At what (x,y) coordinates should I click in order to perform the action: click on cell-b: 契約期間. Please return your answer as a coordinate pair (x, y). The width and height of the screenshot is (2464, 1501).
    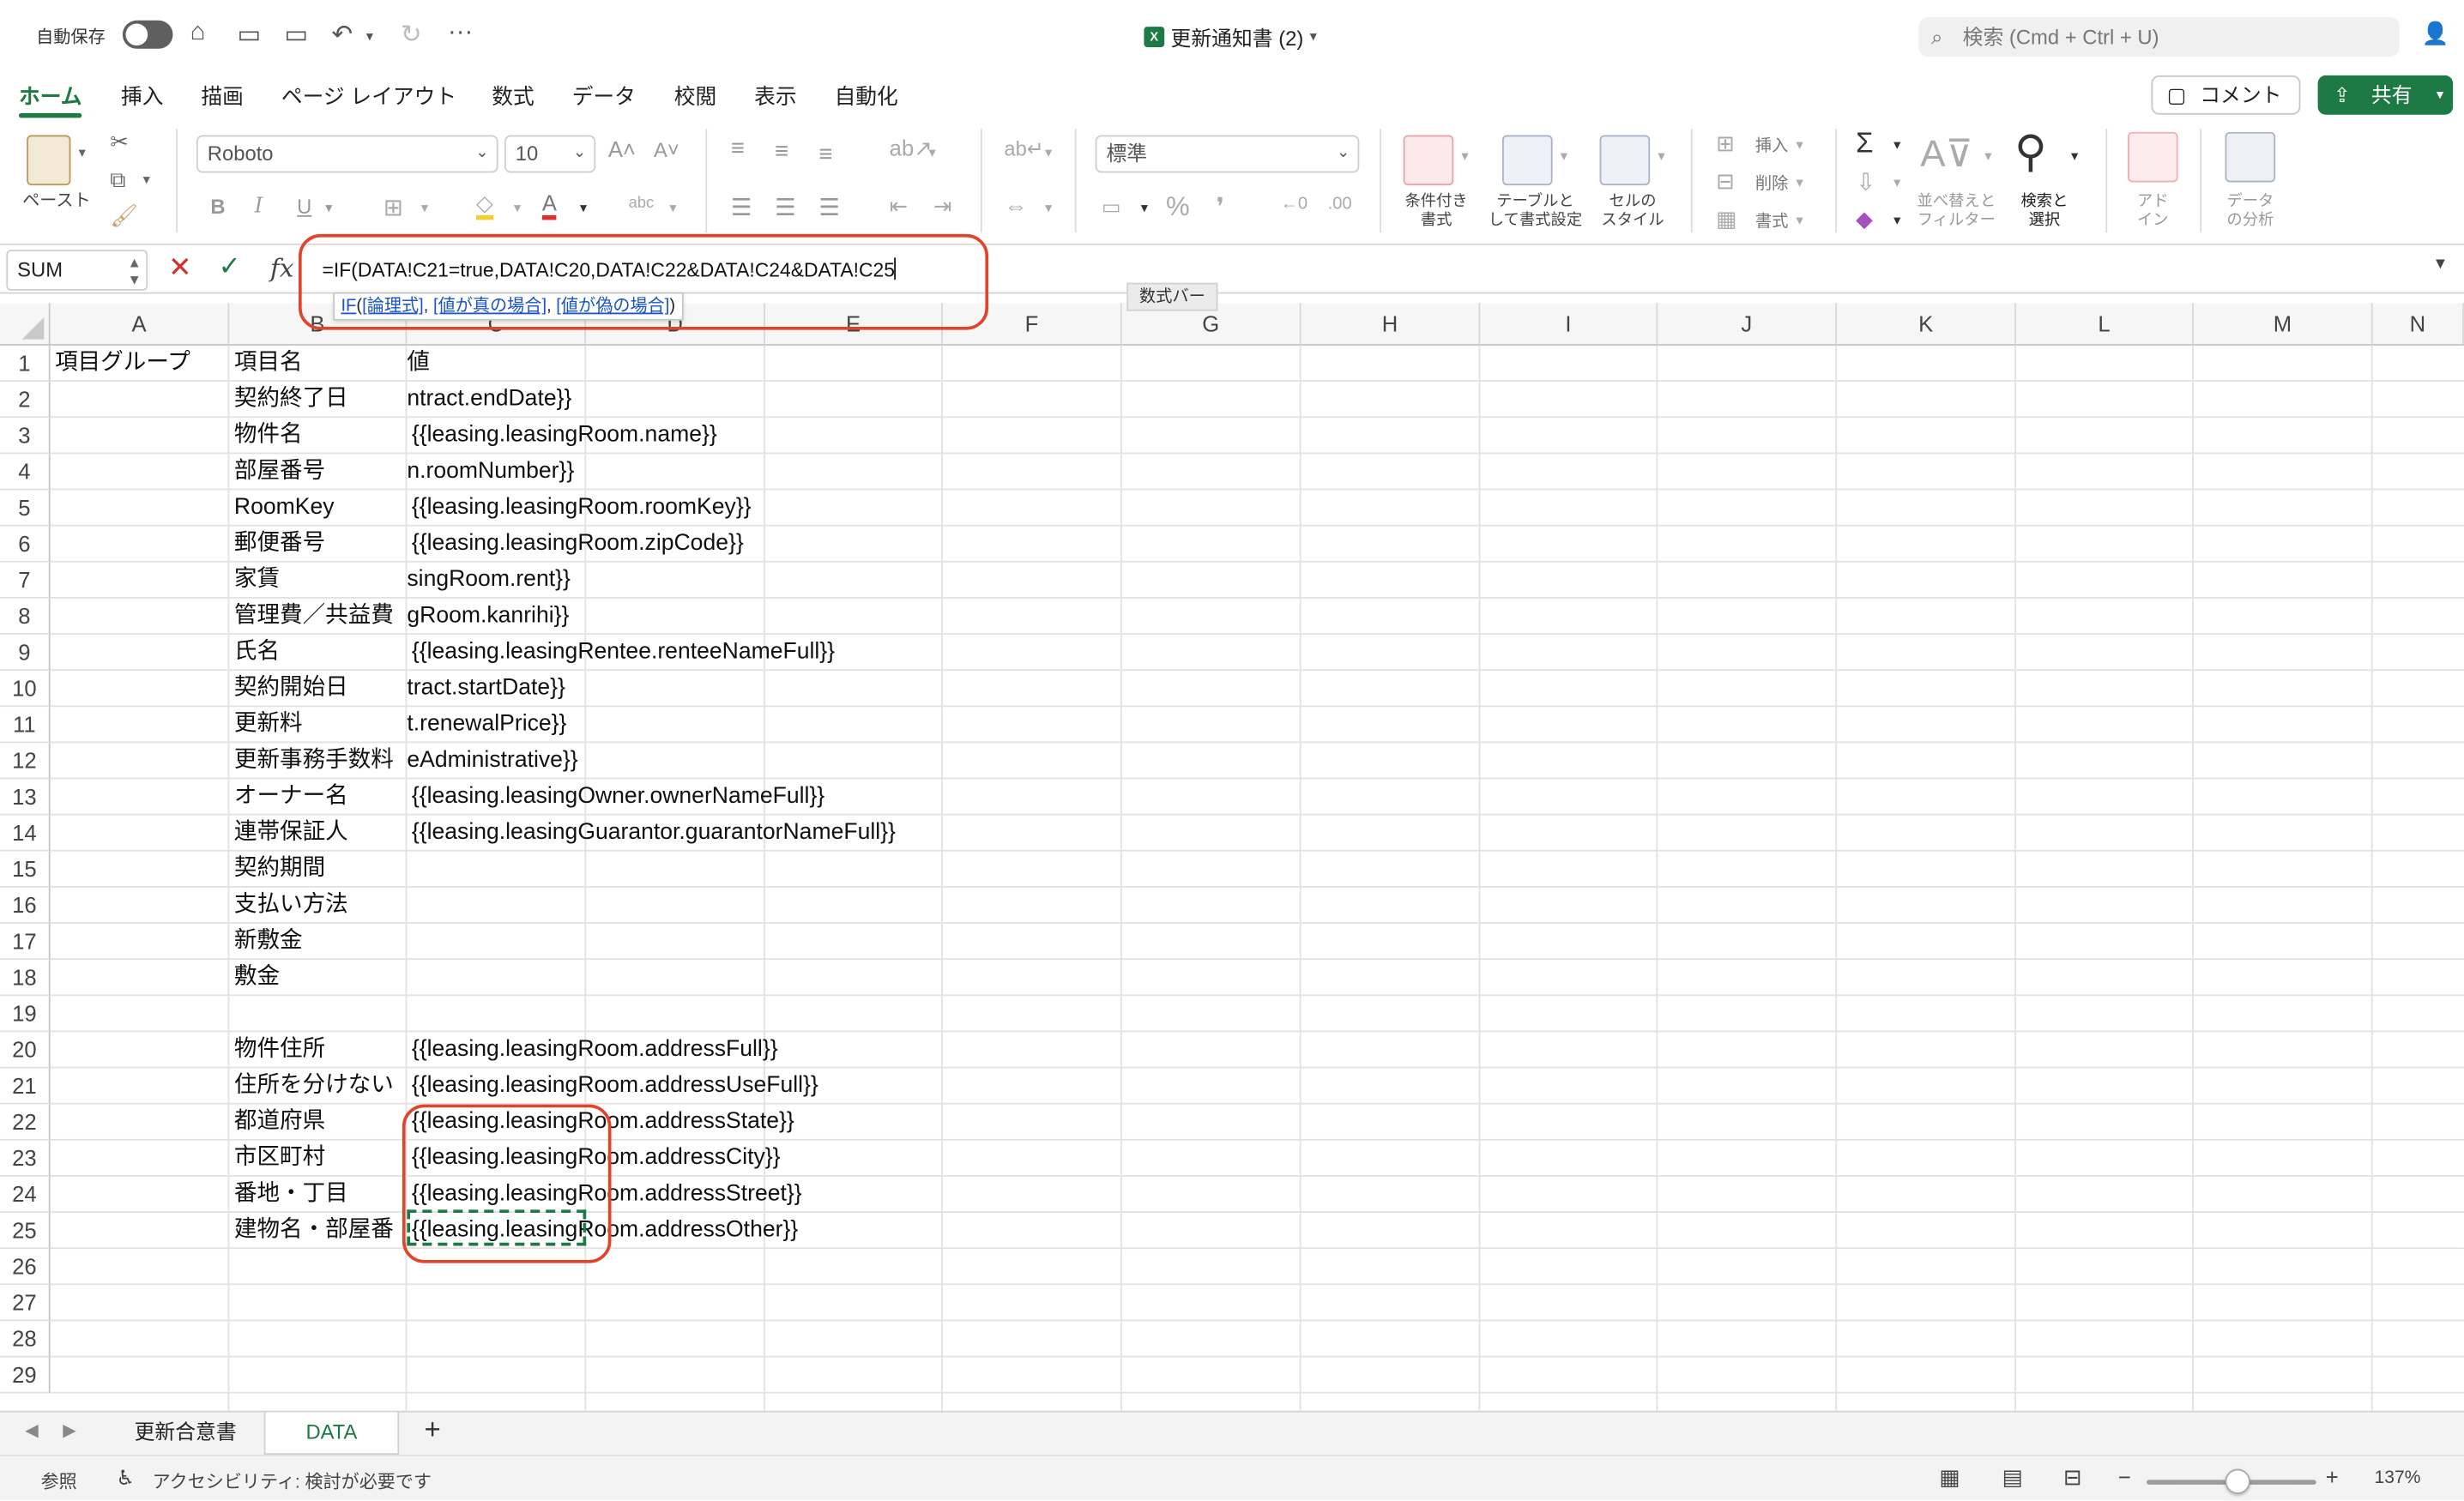
    Looking at the image, I should click on (318, 870).